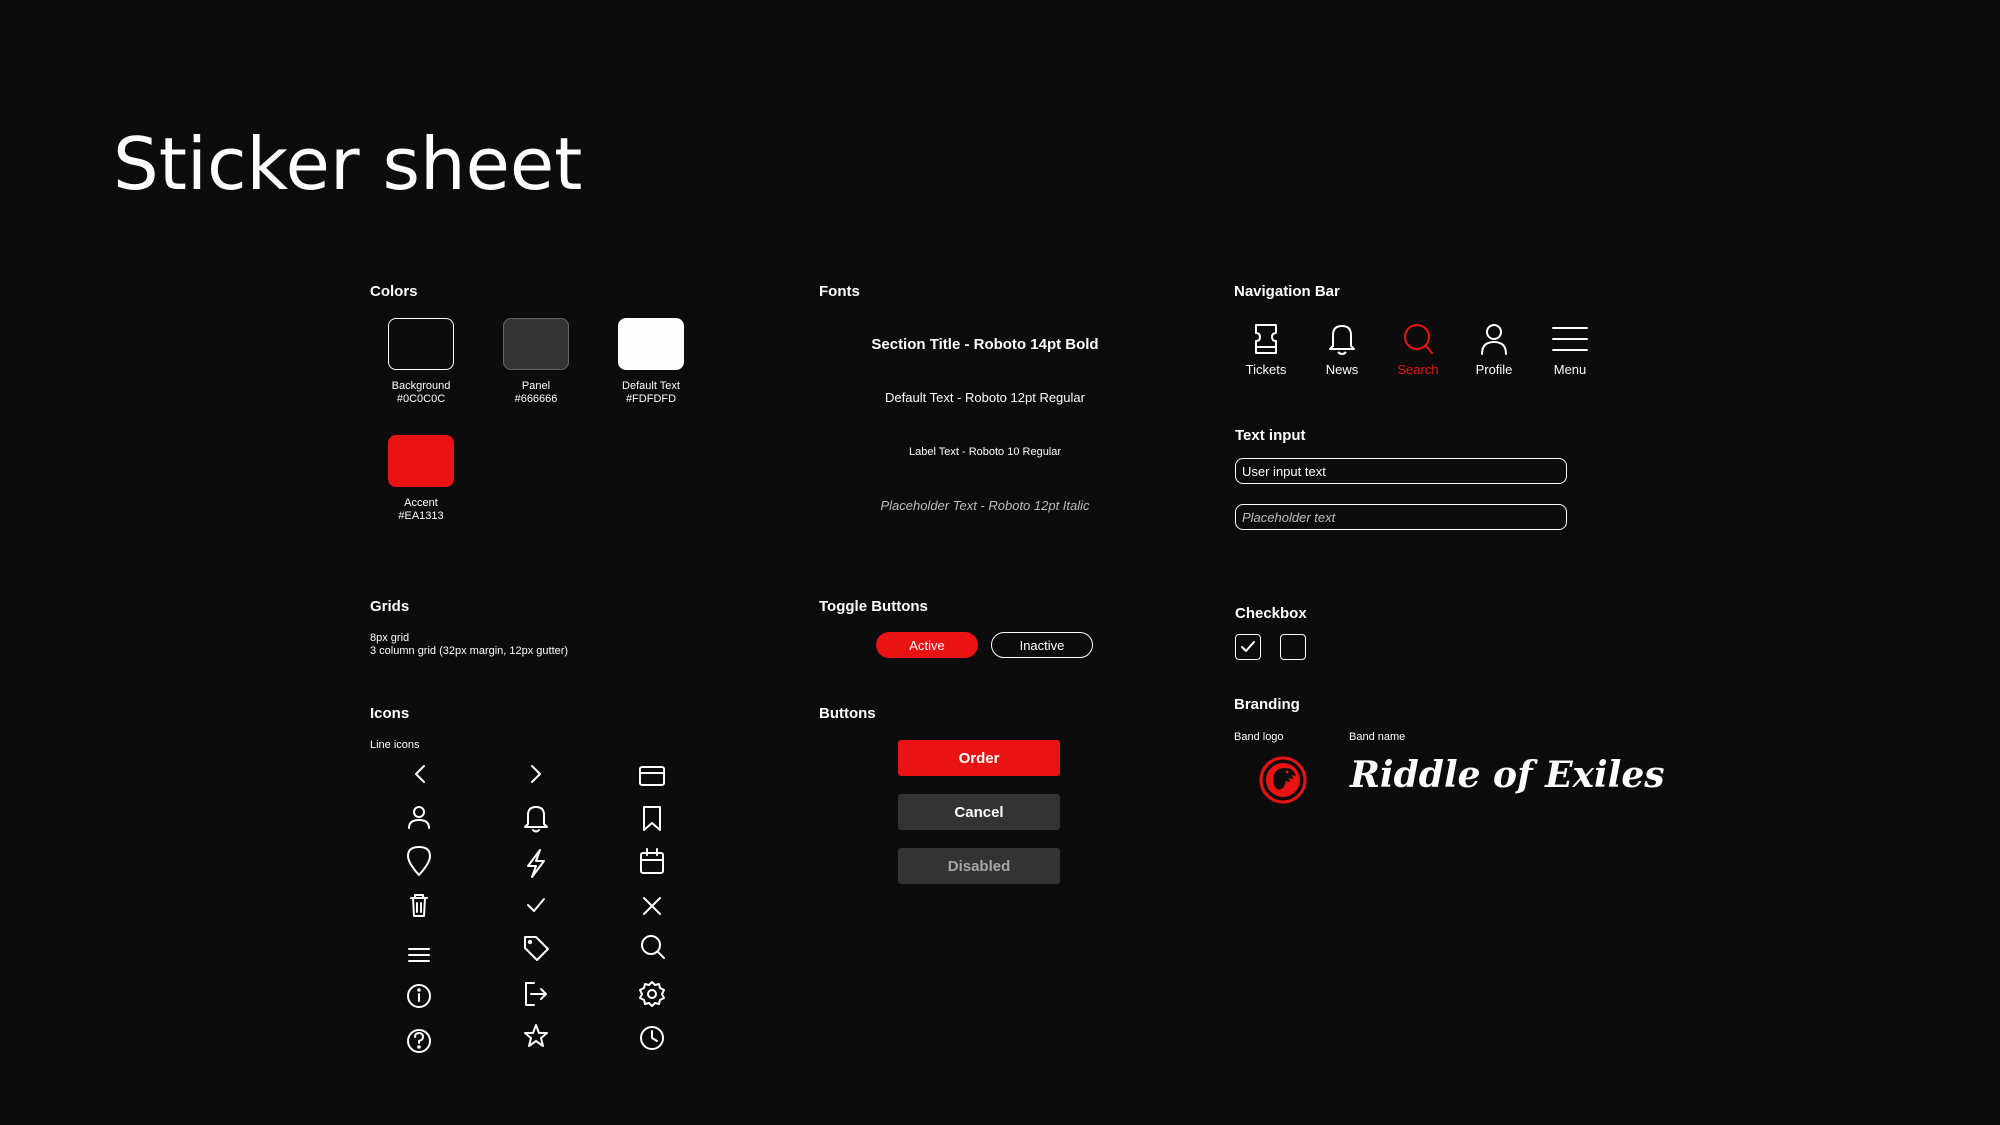  Describe the element at coordinates (1042, 645) in the screenshot. I see `toggle-inactive: Inactive` at that location.